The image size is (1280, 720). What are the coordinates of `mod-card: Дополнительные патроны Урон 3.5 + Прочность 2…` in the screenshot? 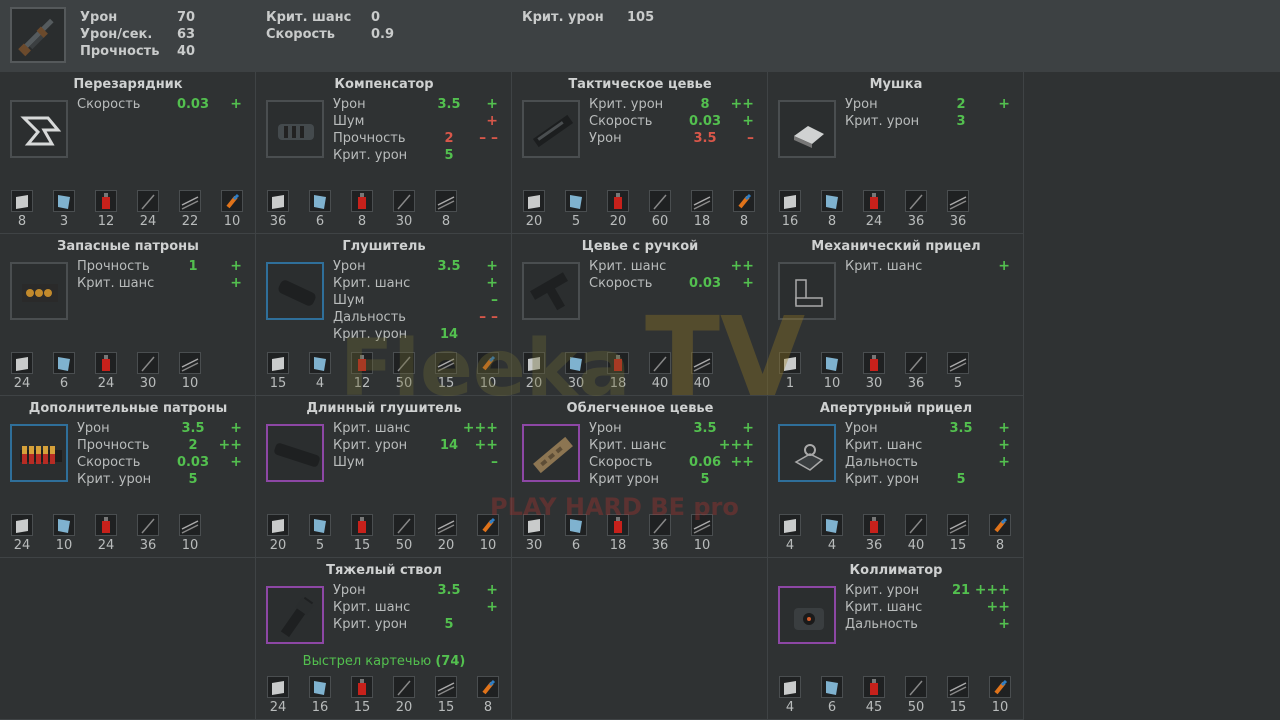 It's located at (128, 477).